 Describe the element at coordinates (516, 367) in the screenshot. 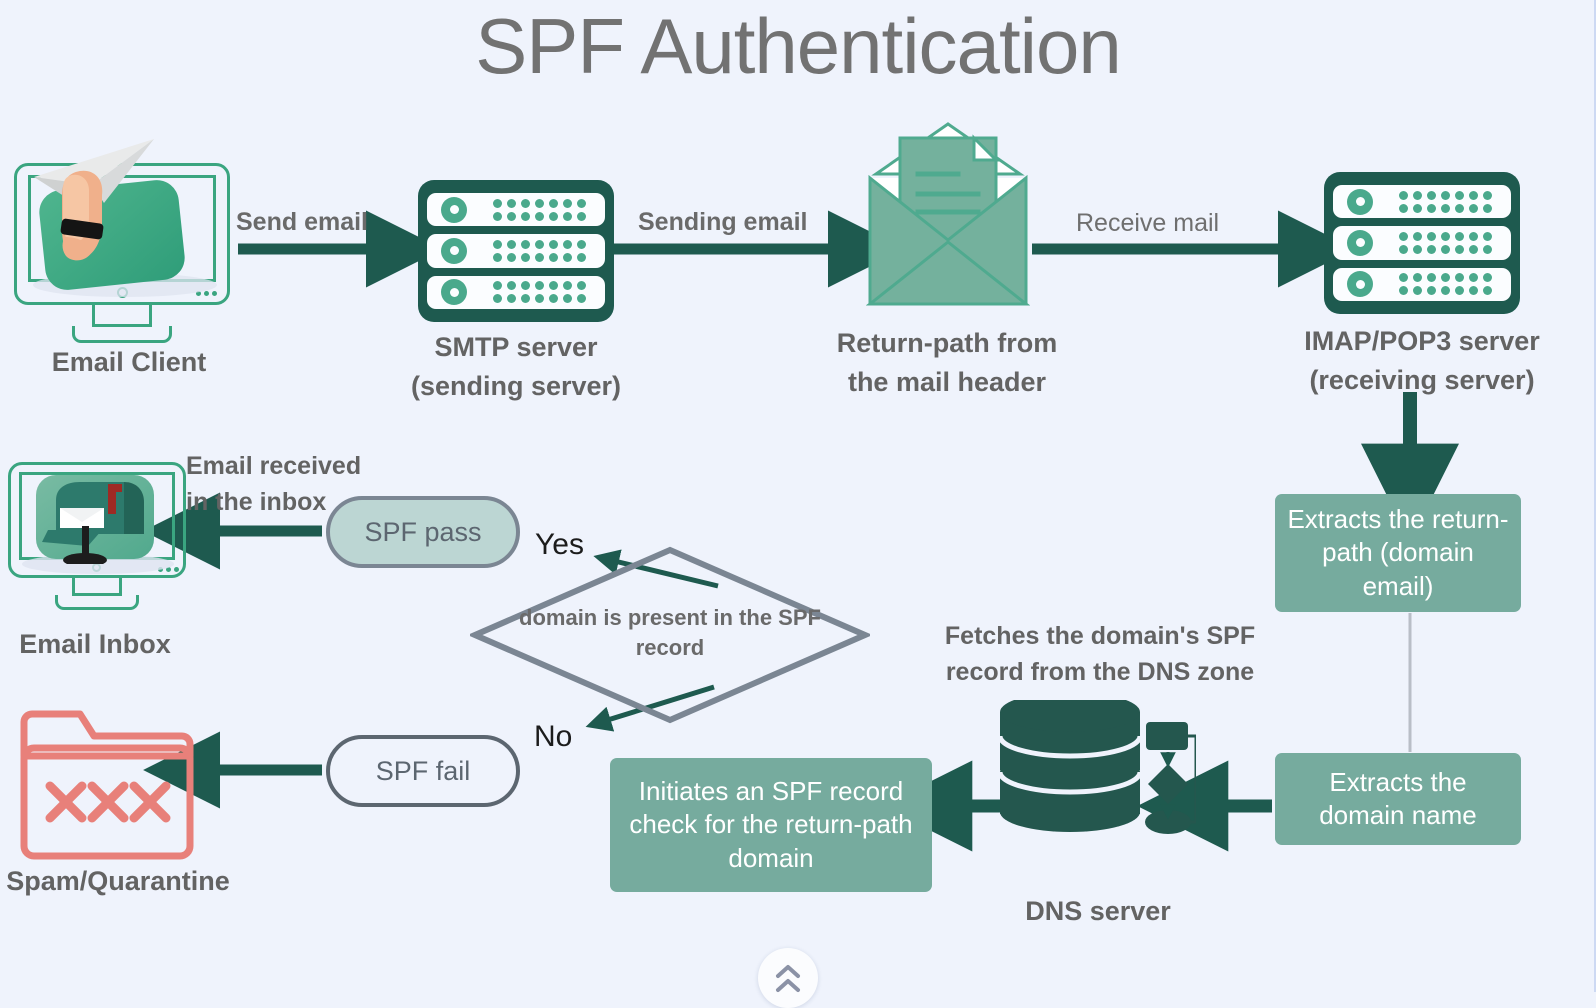

I see `smtp-server-label: SMTP server (sending server)` at that location.